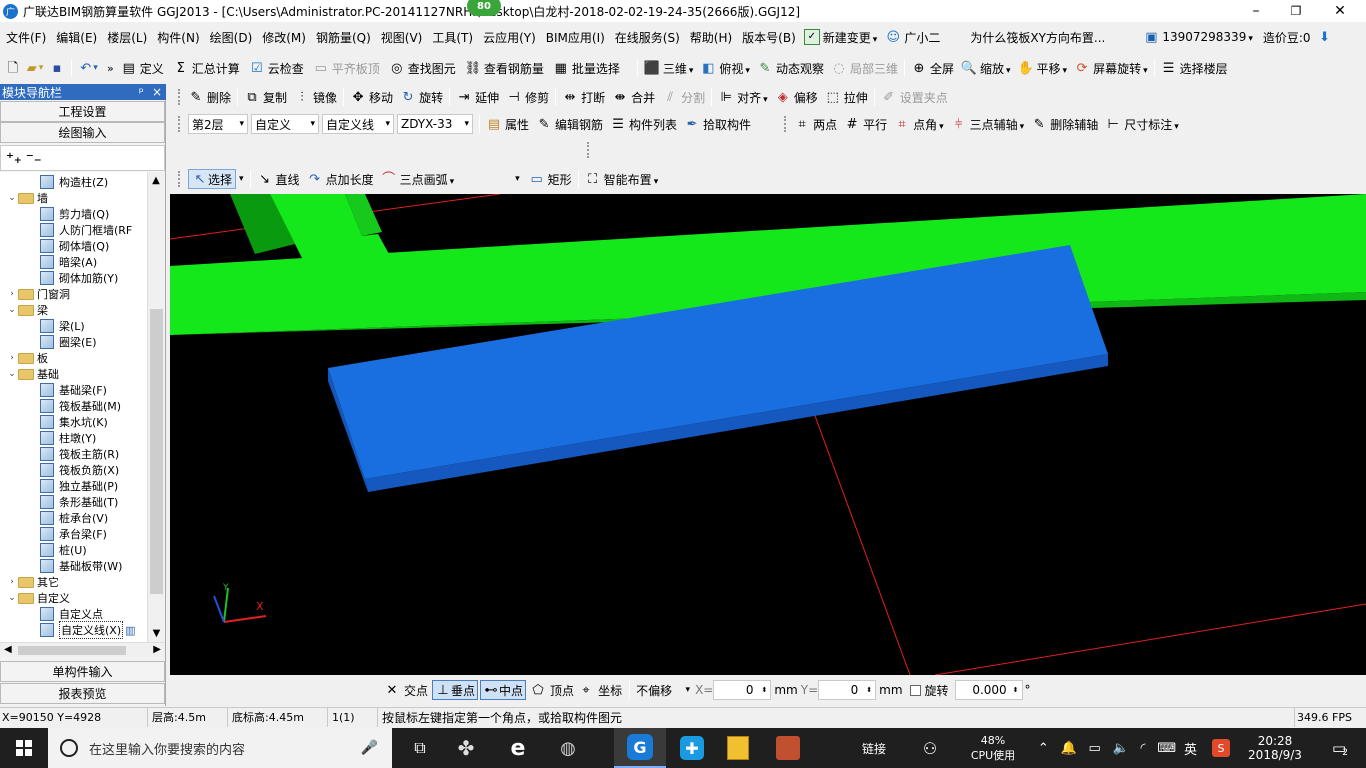 The width and height of the screenshot is (1366, 768). I want to click on battery-icon: ▭, so click(1095, 748).